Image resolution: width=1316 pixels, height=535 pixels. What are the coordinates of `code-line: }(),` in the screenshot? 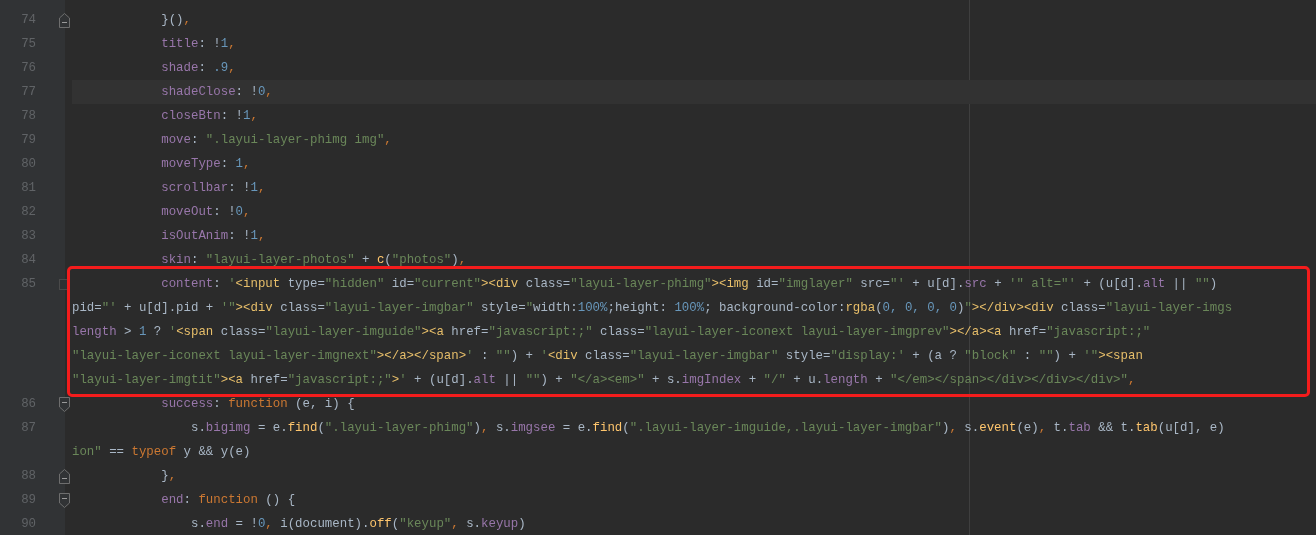 It's located at (176, 20).